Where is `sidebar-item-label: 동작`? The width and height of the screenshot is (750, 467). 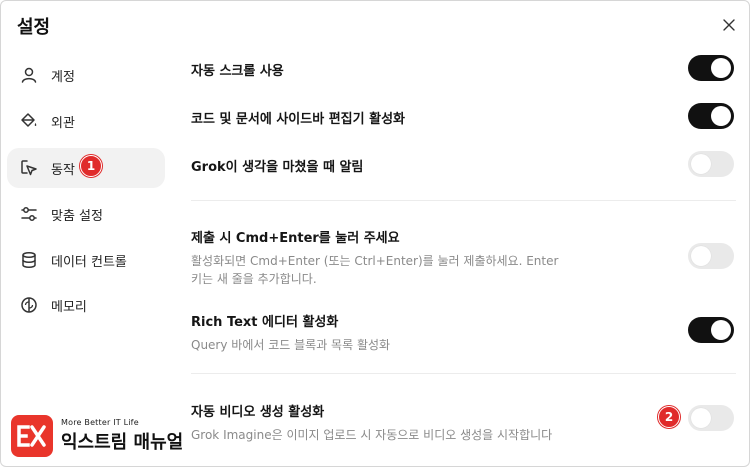
sidebar-item-label: 동작 is located at coordinates (63, 170).